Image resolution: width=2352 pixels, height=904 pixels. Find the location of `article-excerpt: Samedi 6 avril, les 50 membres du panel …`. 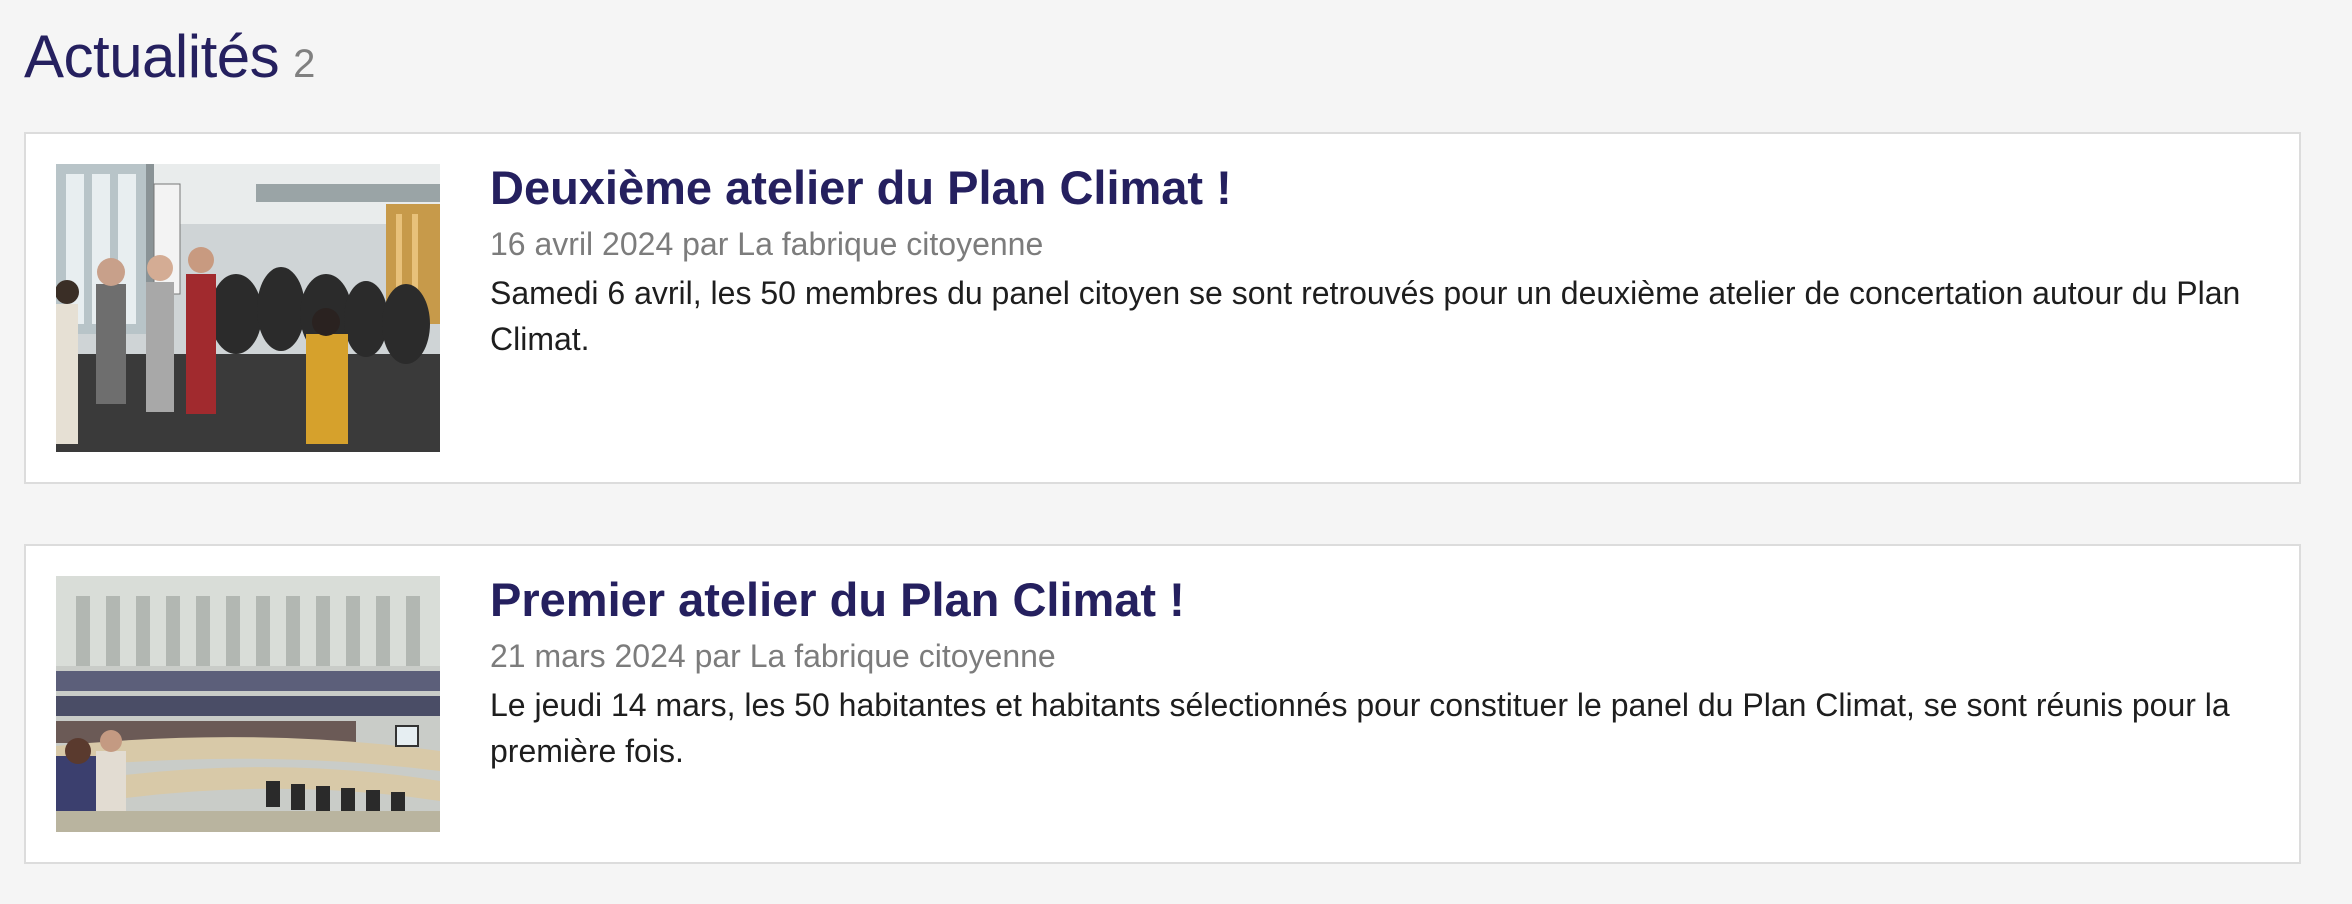

article-excerpt: Samedi 6 avril, les 50 membres du panel … is located at coordinates (1365, 315).